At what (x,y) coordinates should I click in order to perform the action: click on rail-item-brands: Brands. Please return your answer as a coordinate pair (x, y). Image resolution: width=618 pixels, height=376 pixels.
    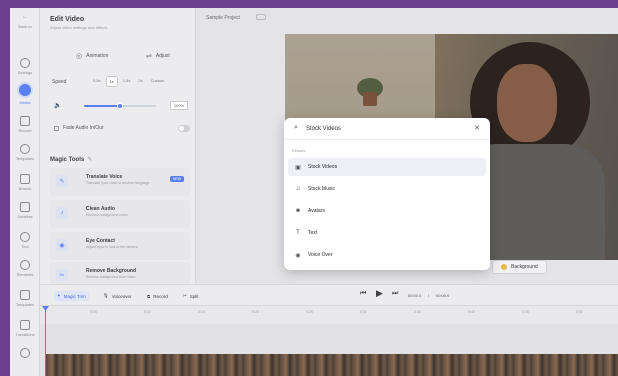
    Looking at the image, I should click on (25, 186).